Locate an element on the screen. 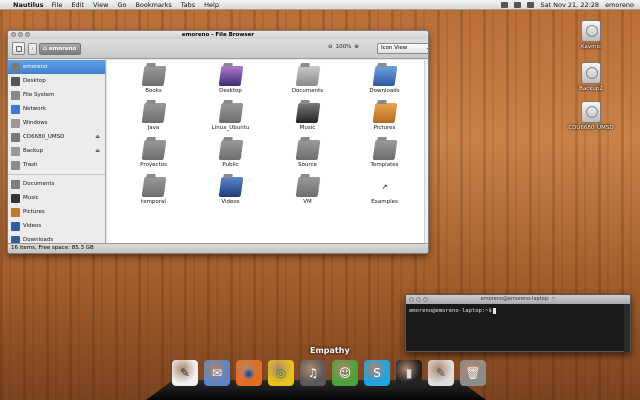 This screenshot has width=640, height=400. breadcrumb-back-button: ‹ is located at coordinates (32, 48).